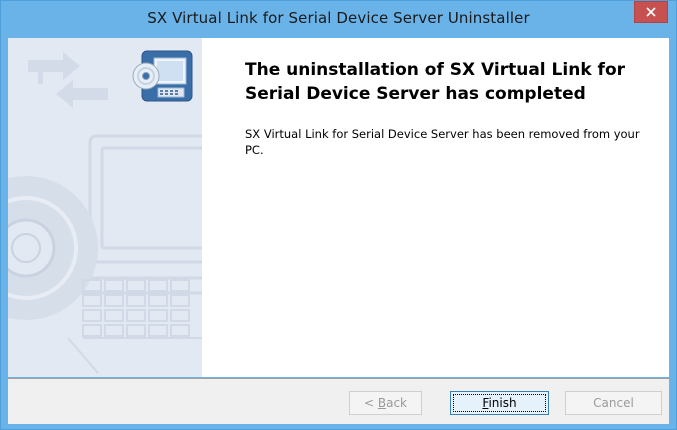  Describe the element at coordinates (53, 248) in the screenshot. I see `cd-disc-icon` at that location.